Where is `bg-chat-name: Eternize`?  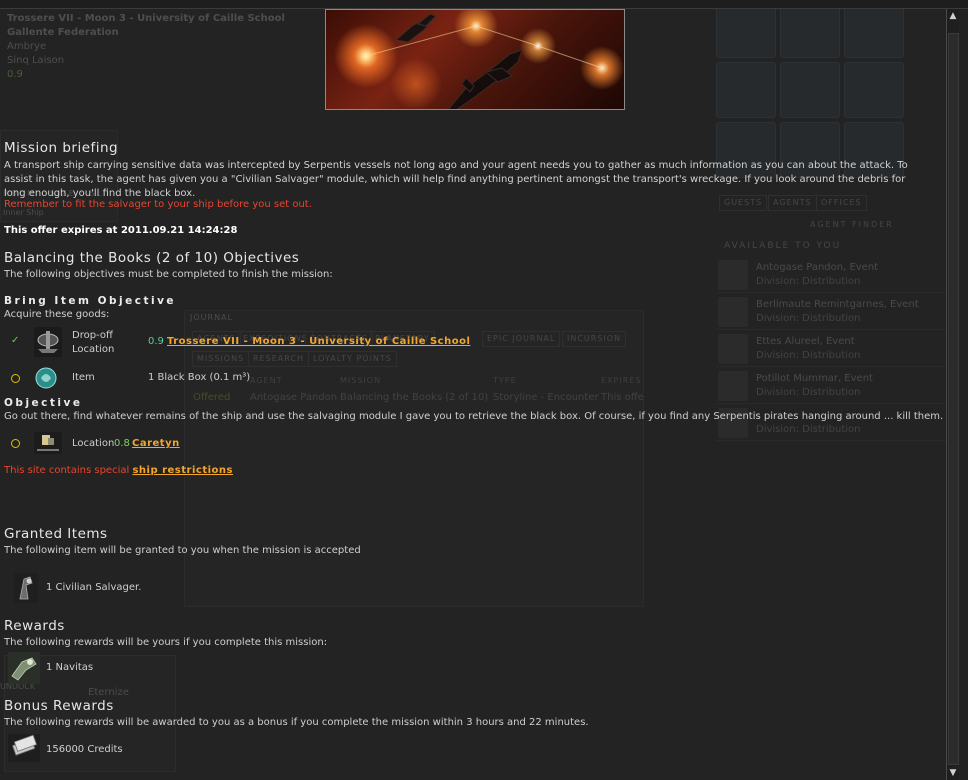
bg-chat-name: Eternize is located at coordinates (108, 692).